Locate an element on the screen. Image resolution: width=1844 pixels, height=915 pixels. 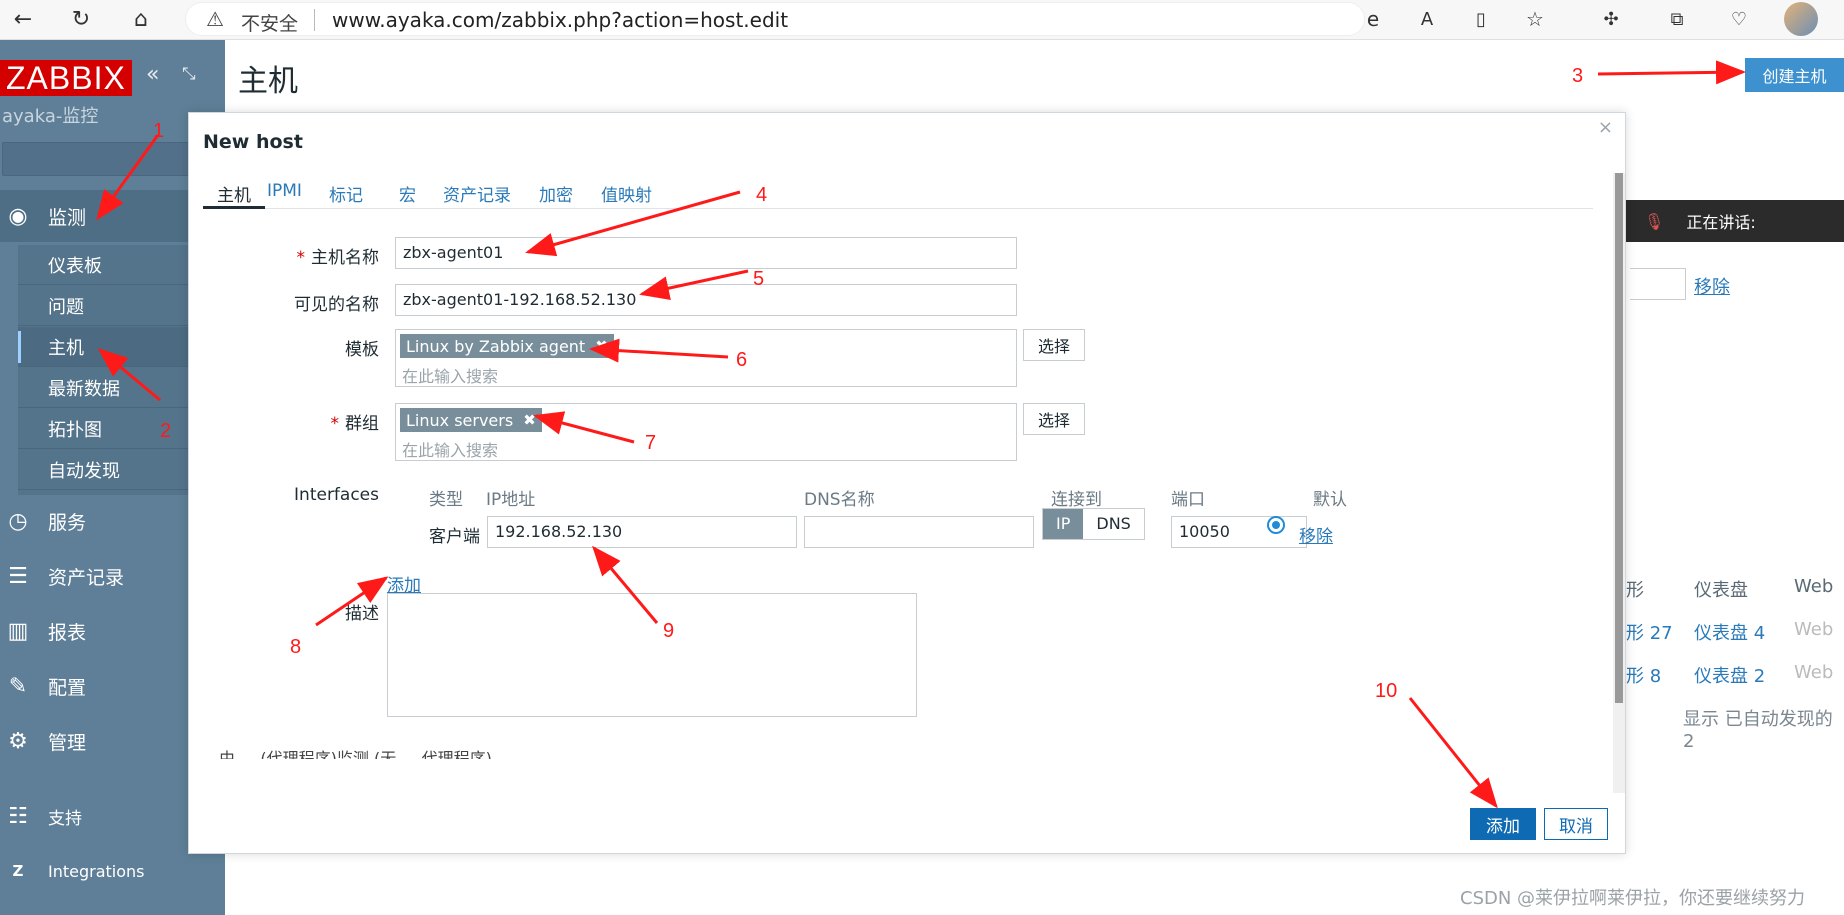
iface-dns-input is located at coordinates (919, 532).